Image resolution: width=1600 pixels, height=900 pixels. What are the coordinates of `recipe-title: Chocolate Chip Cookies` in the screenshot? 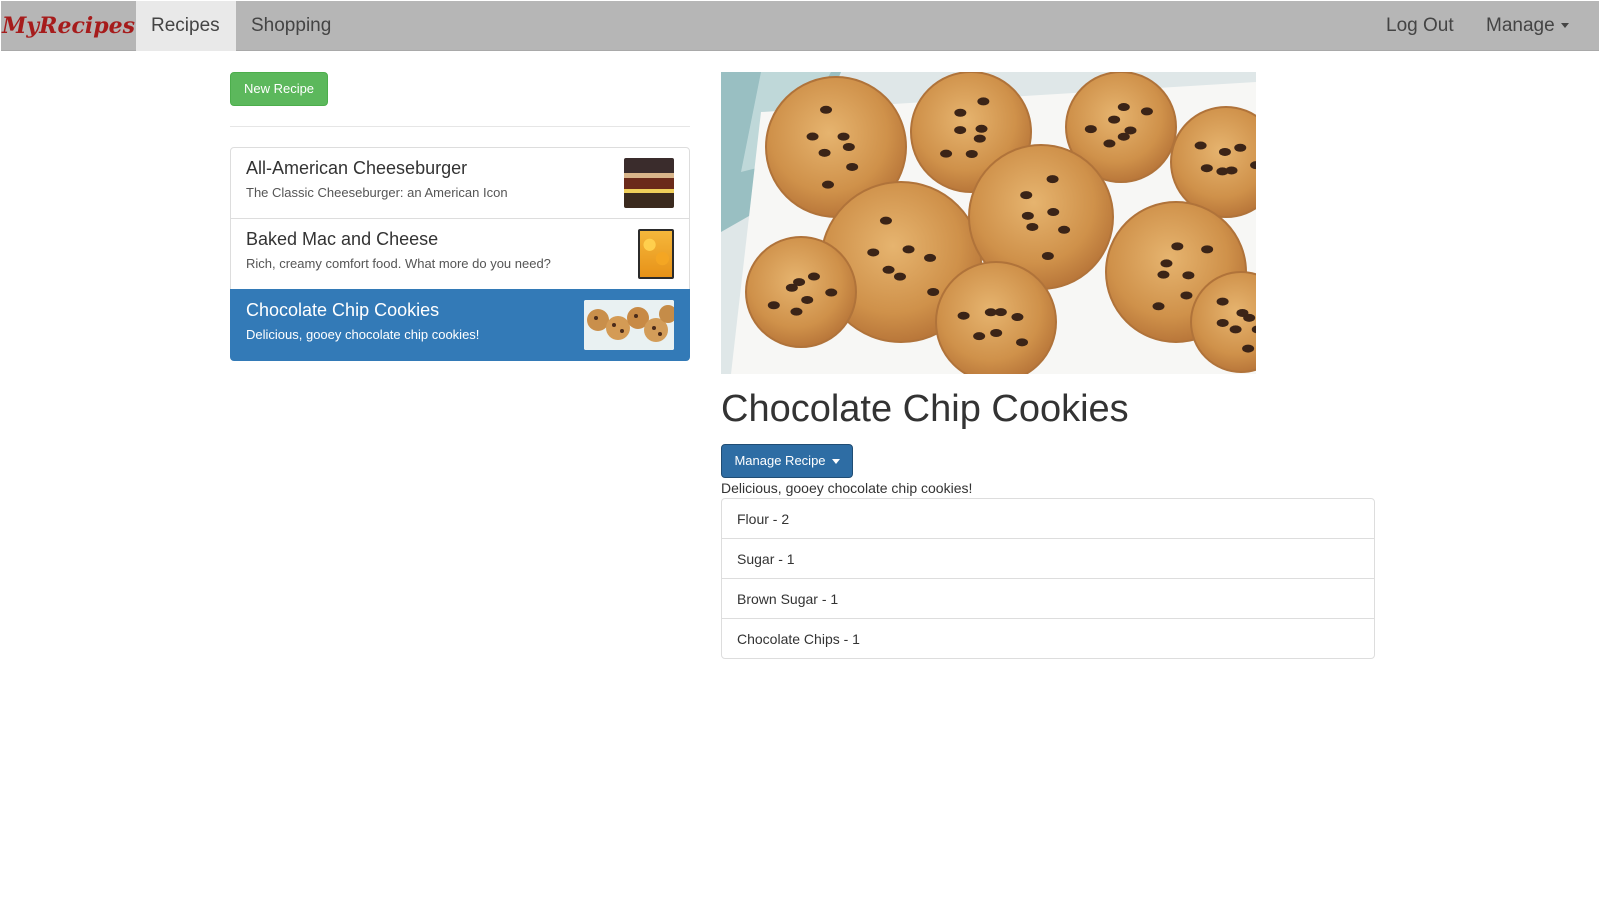 It's located at (925, 409).